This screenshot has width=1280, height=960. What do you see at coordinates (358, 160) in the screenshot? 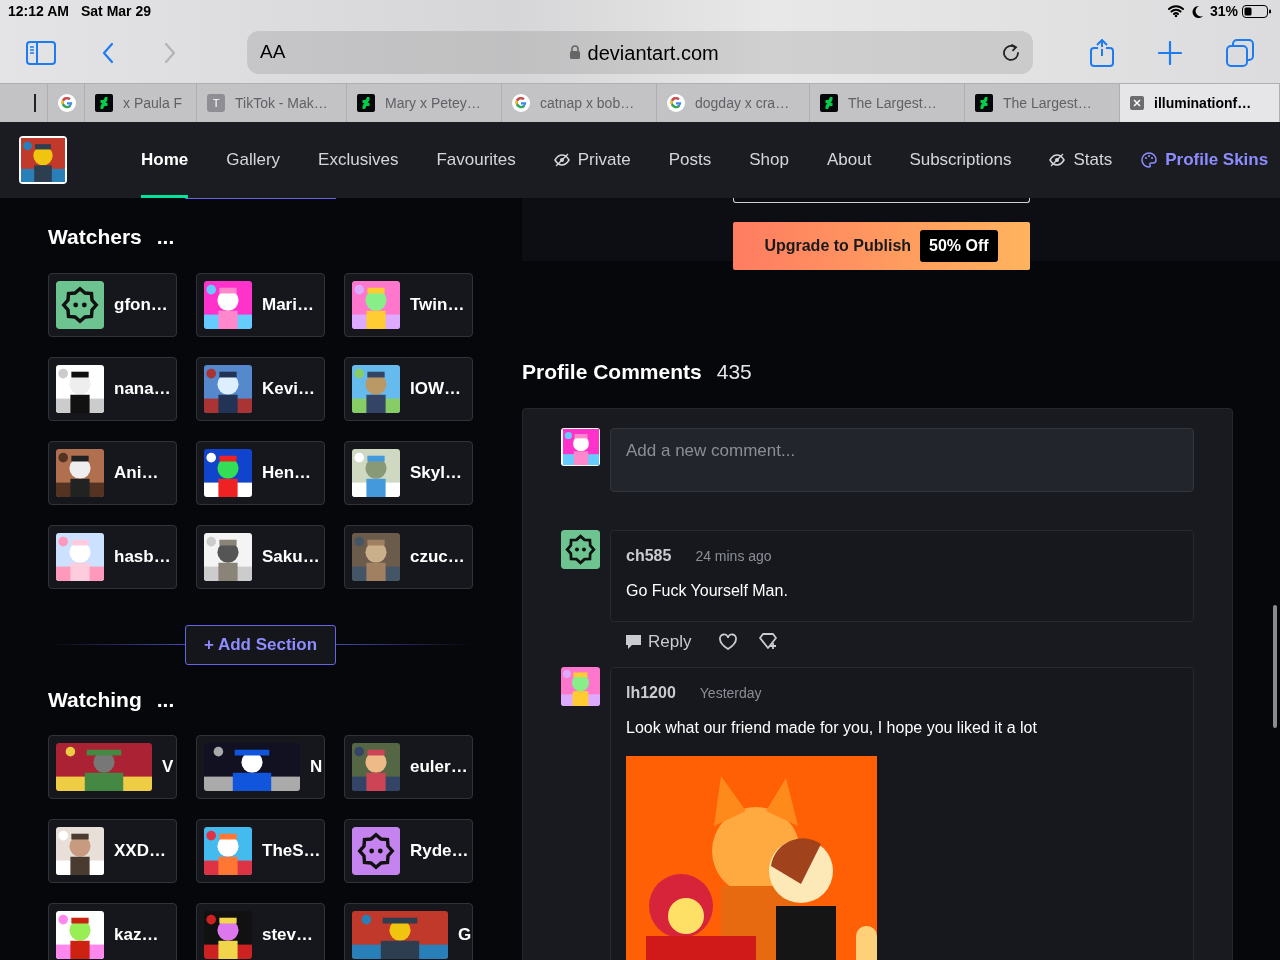
I see `nav-tab: Exclusives` at bounding box center [358, 160].